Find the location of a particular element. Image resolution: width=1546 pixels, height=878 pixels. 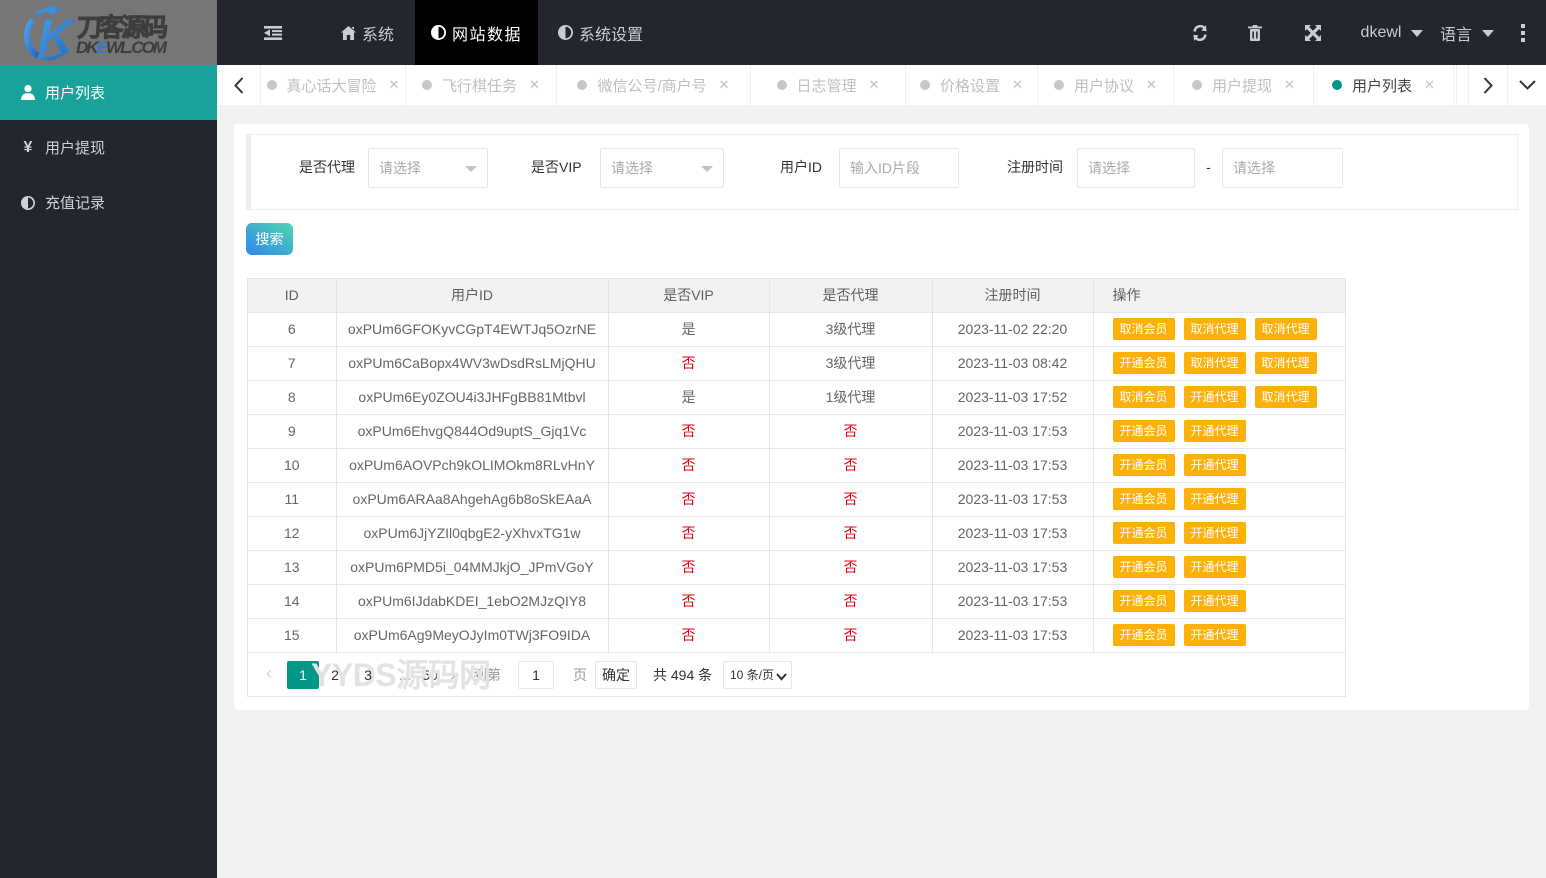

svg-text: K is located at coordinates (57, 37).